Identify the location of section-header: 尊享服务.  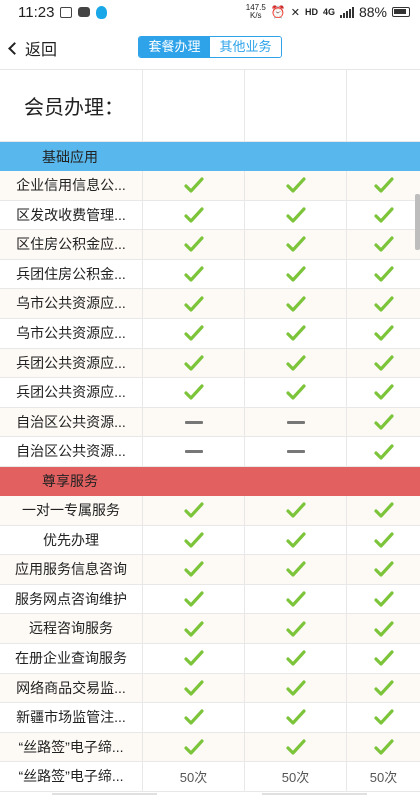
(210, 481).